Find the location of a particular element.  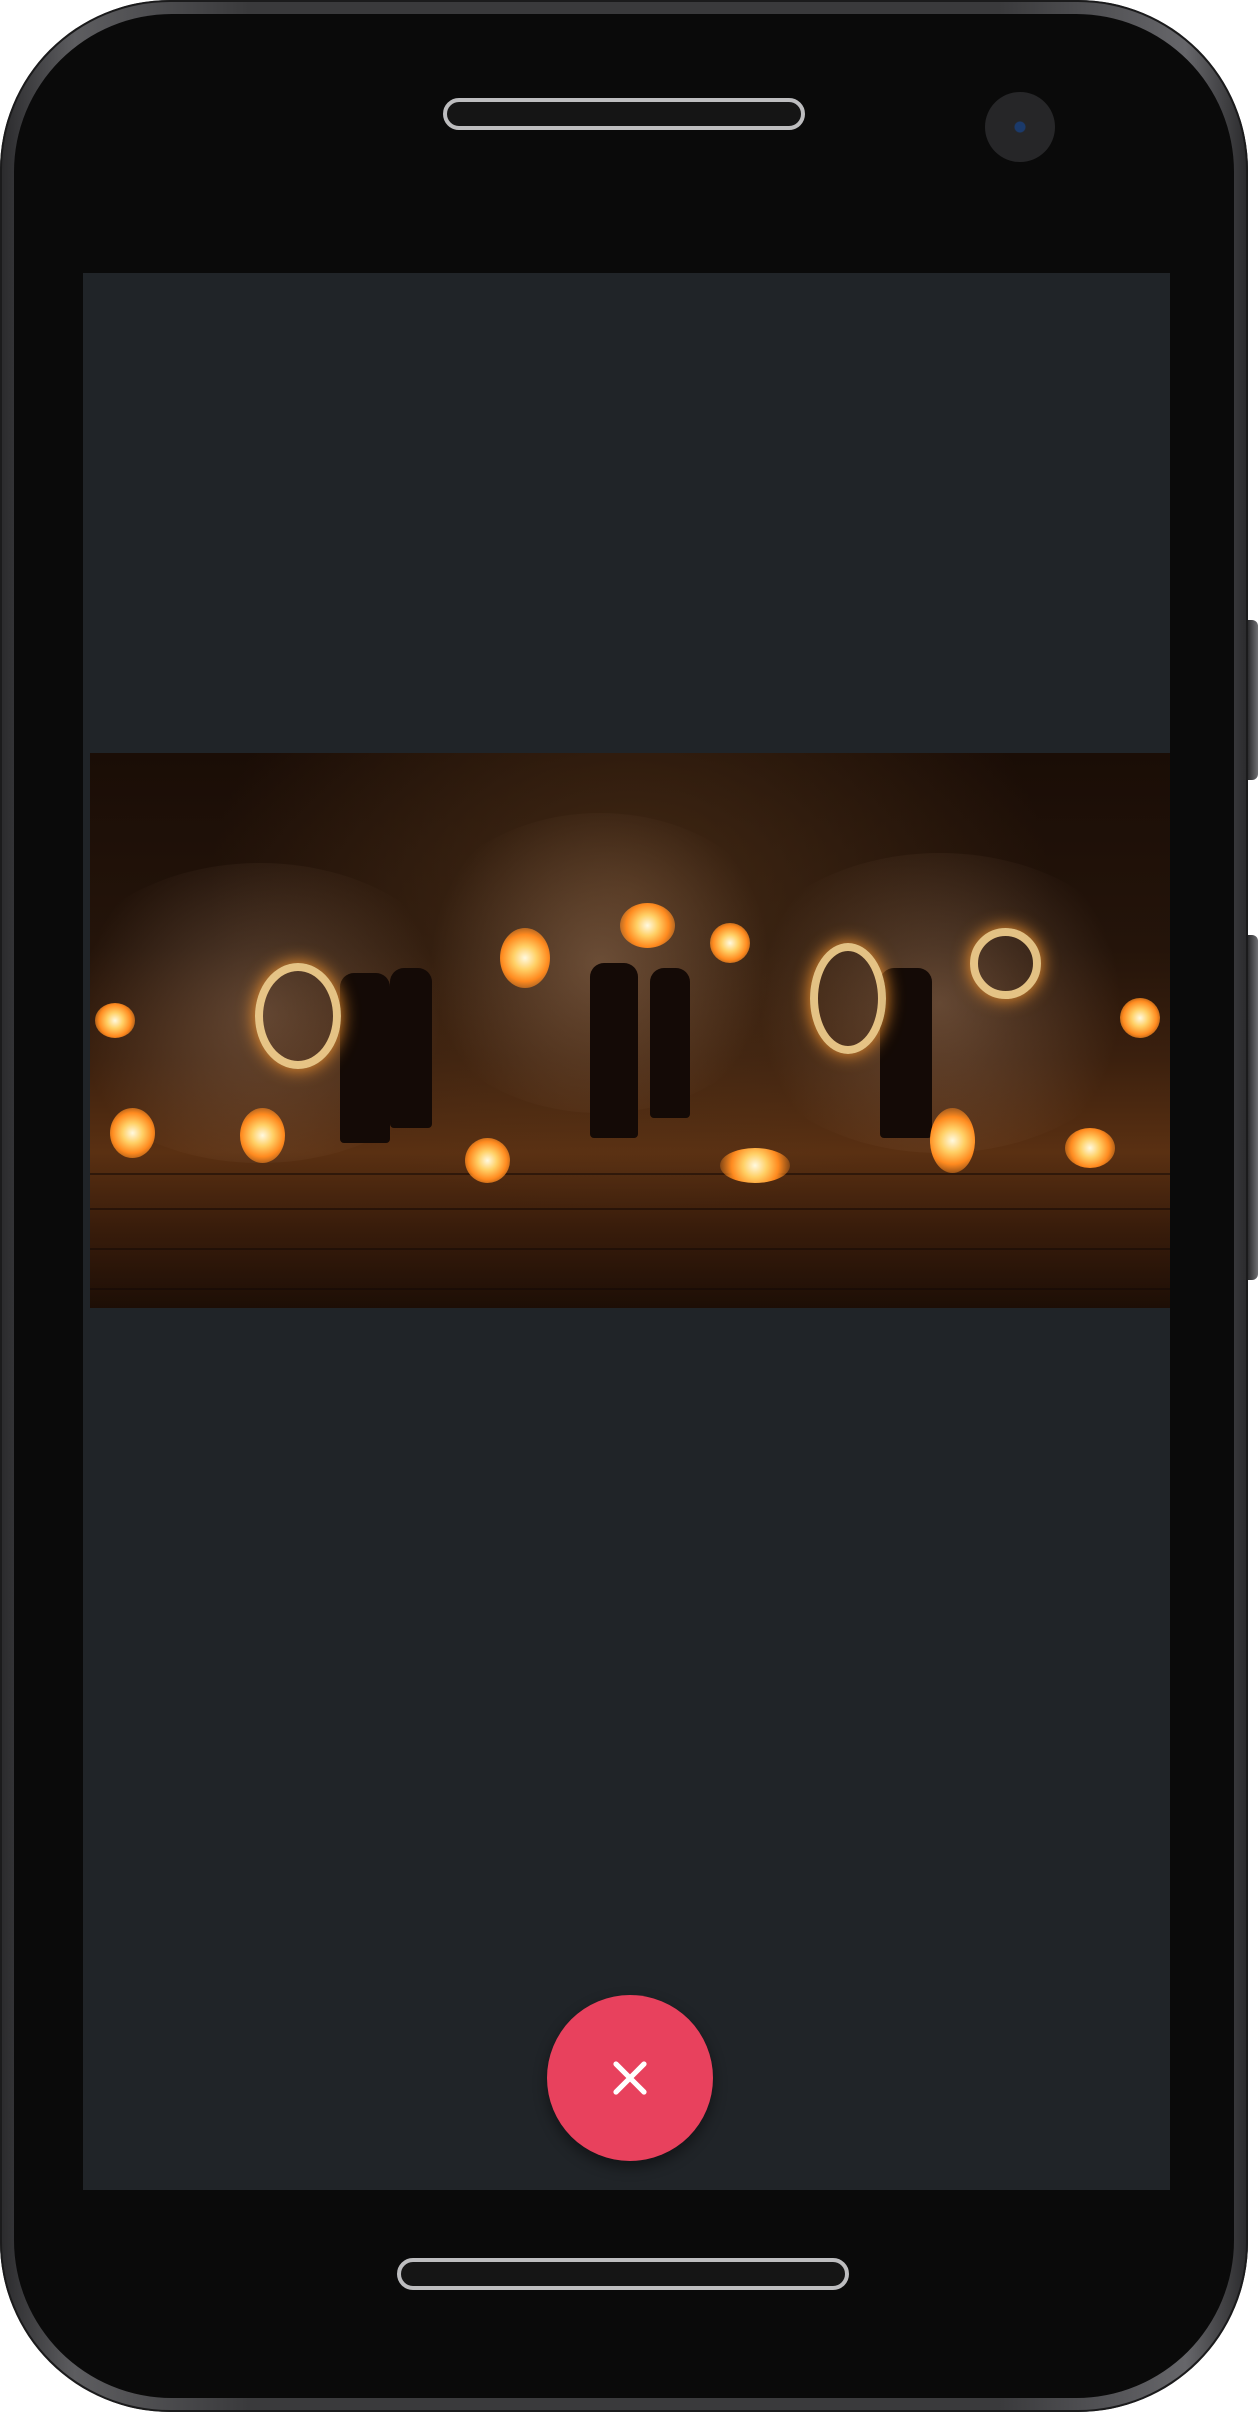

close-icon is located at coordinates (630, 2078).